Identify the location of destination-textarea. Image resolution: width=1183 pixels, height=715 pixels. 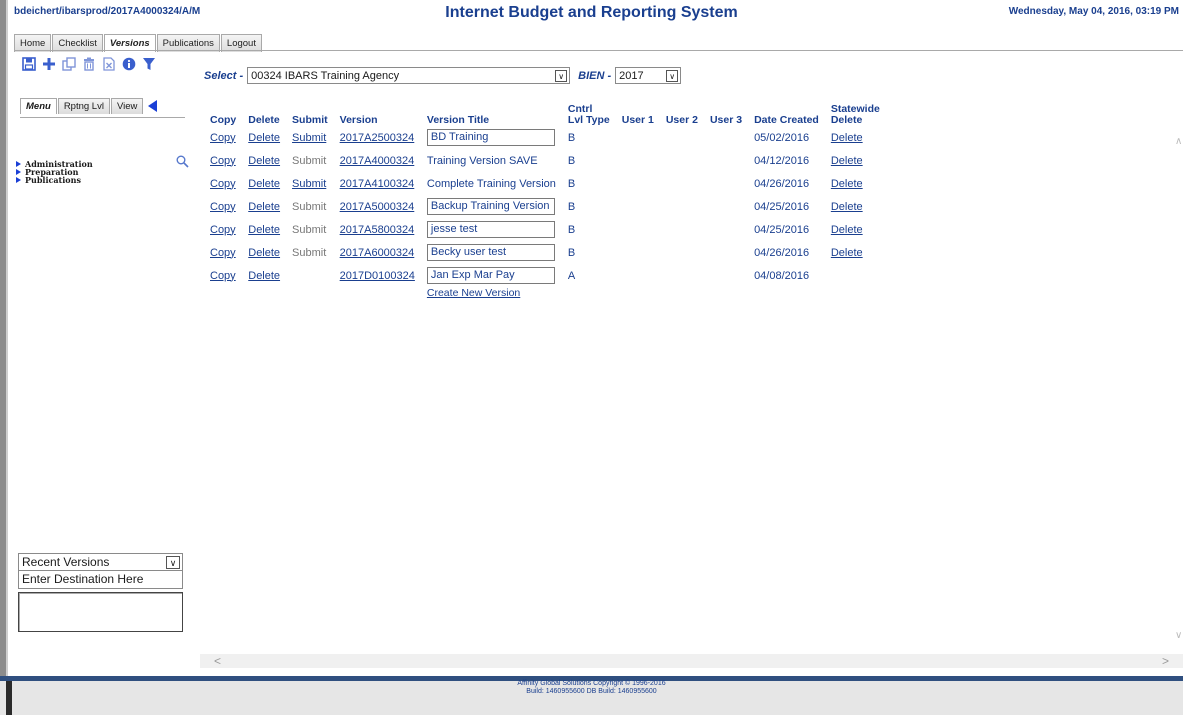
(100, 612).